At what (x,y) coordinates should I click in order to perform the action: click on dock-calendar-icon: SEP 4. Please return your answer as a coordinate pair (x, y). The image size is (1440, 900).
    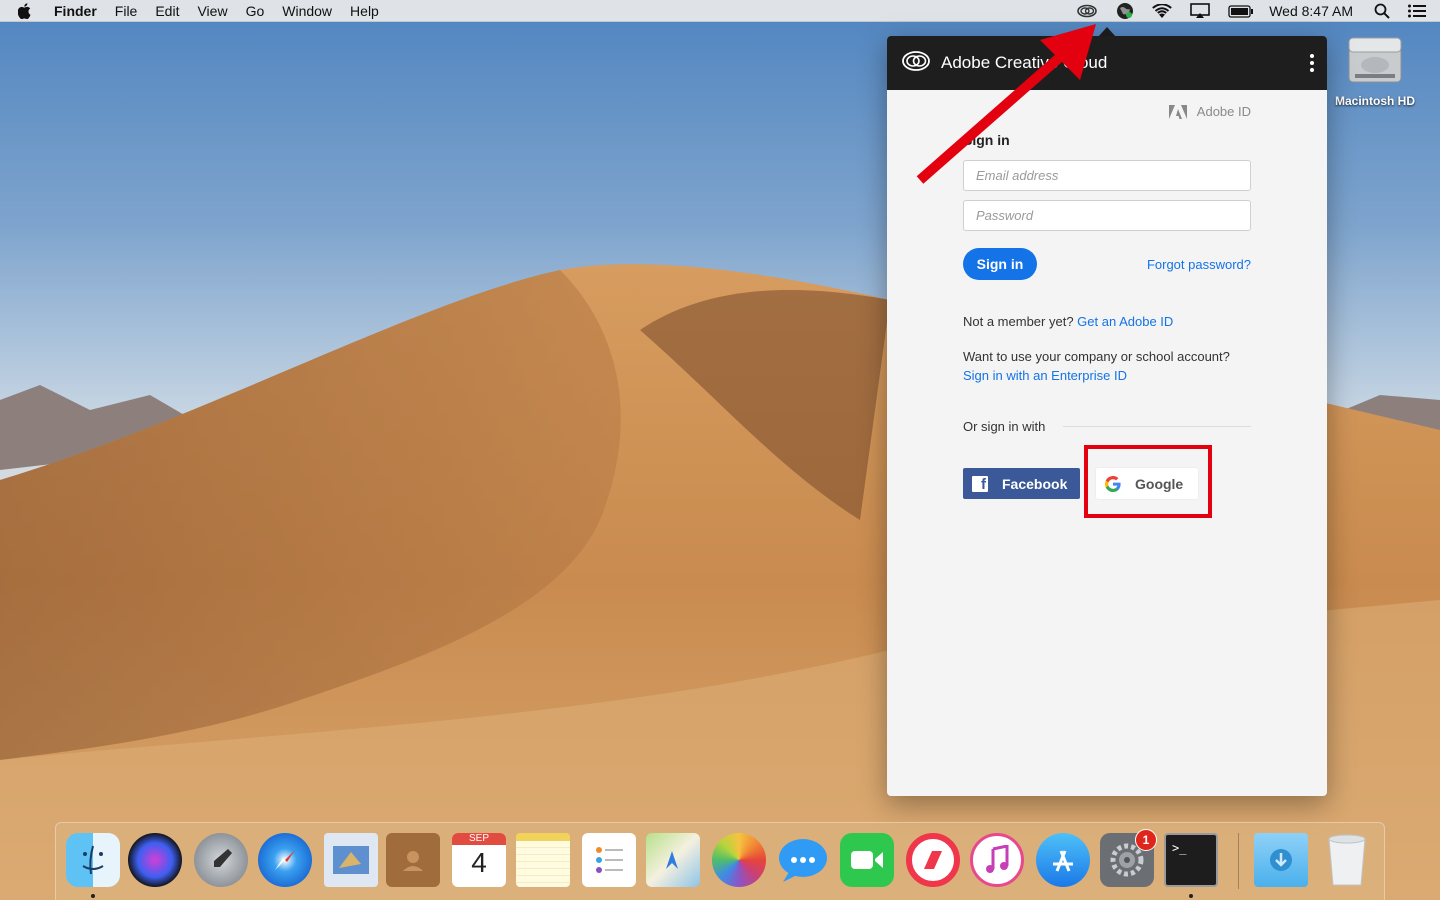
    Looking at the image, I should click on (479, 860).